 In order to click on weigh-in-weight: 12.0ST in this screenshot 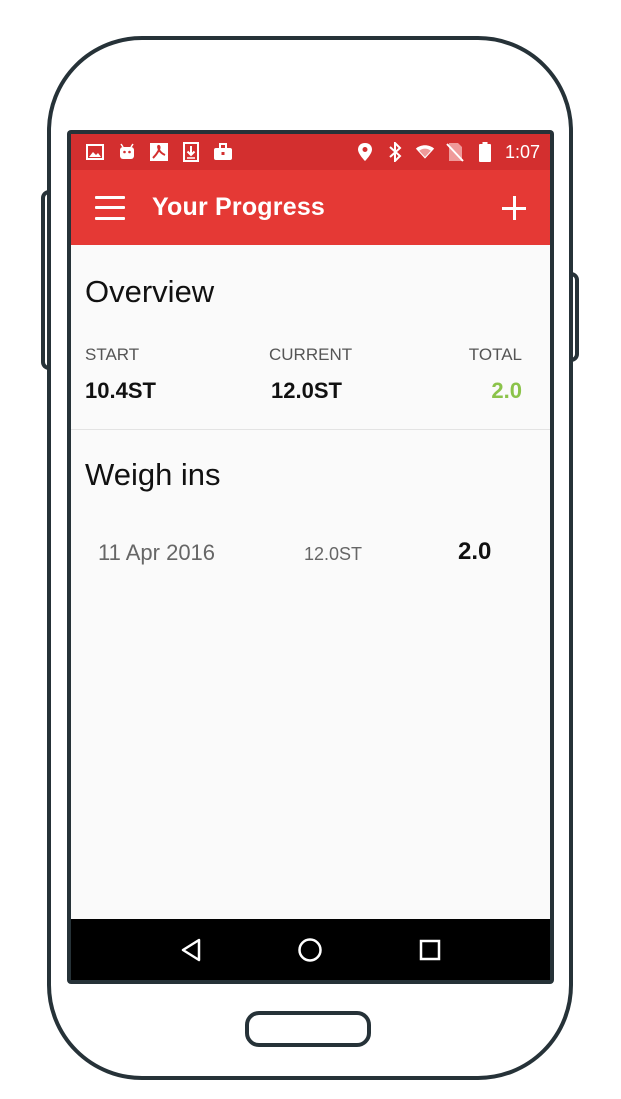, I will do `click(333, 554)`.